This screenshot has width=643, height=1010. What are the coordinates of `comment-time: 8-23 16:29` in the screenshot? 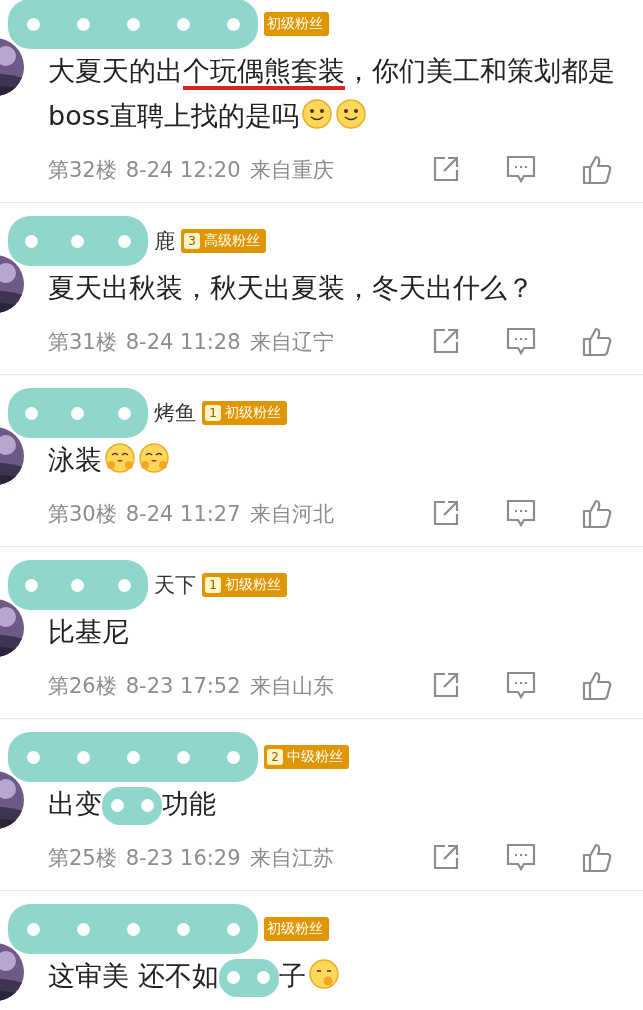 It's located at (183, 858).